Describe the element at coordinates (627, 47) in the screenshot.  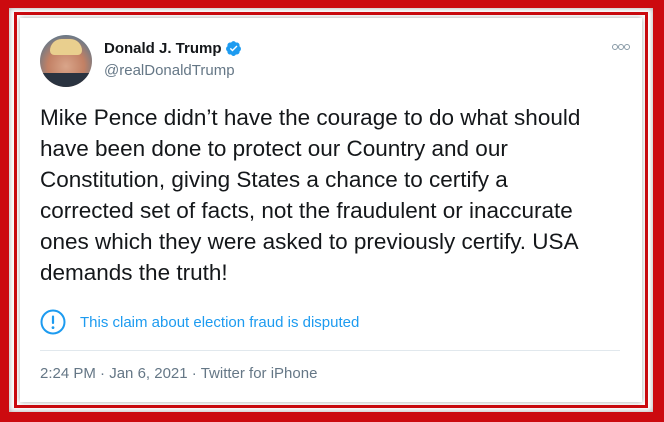
I see `more-dot` at that location.